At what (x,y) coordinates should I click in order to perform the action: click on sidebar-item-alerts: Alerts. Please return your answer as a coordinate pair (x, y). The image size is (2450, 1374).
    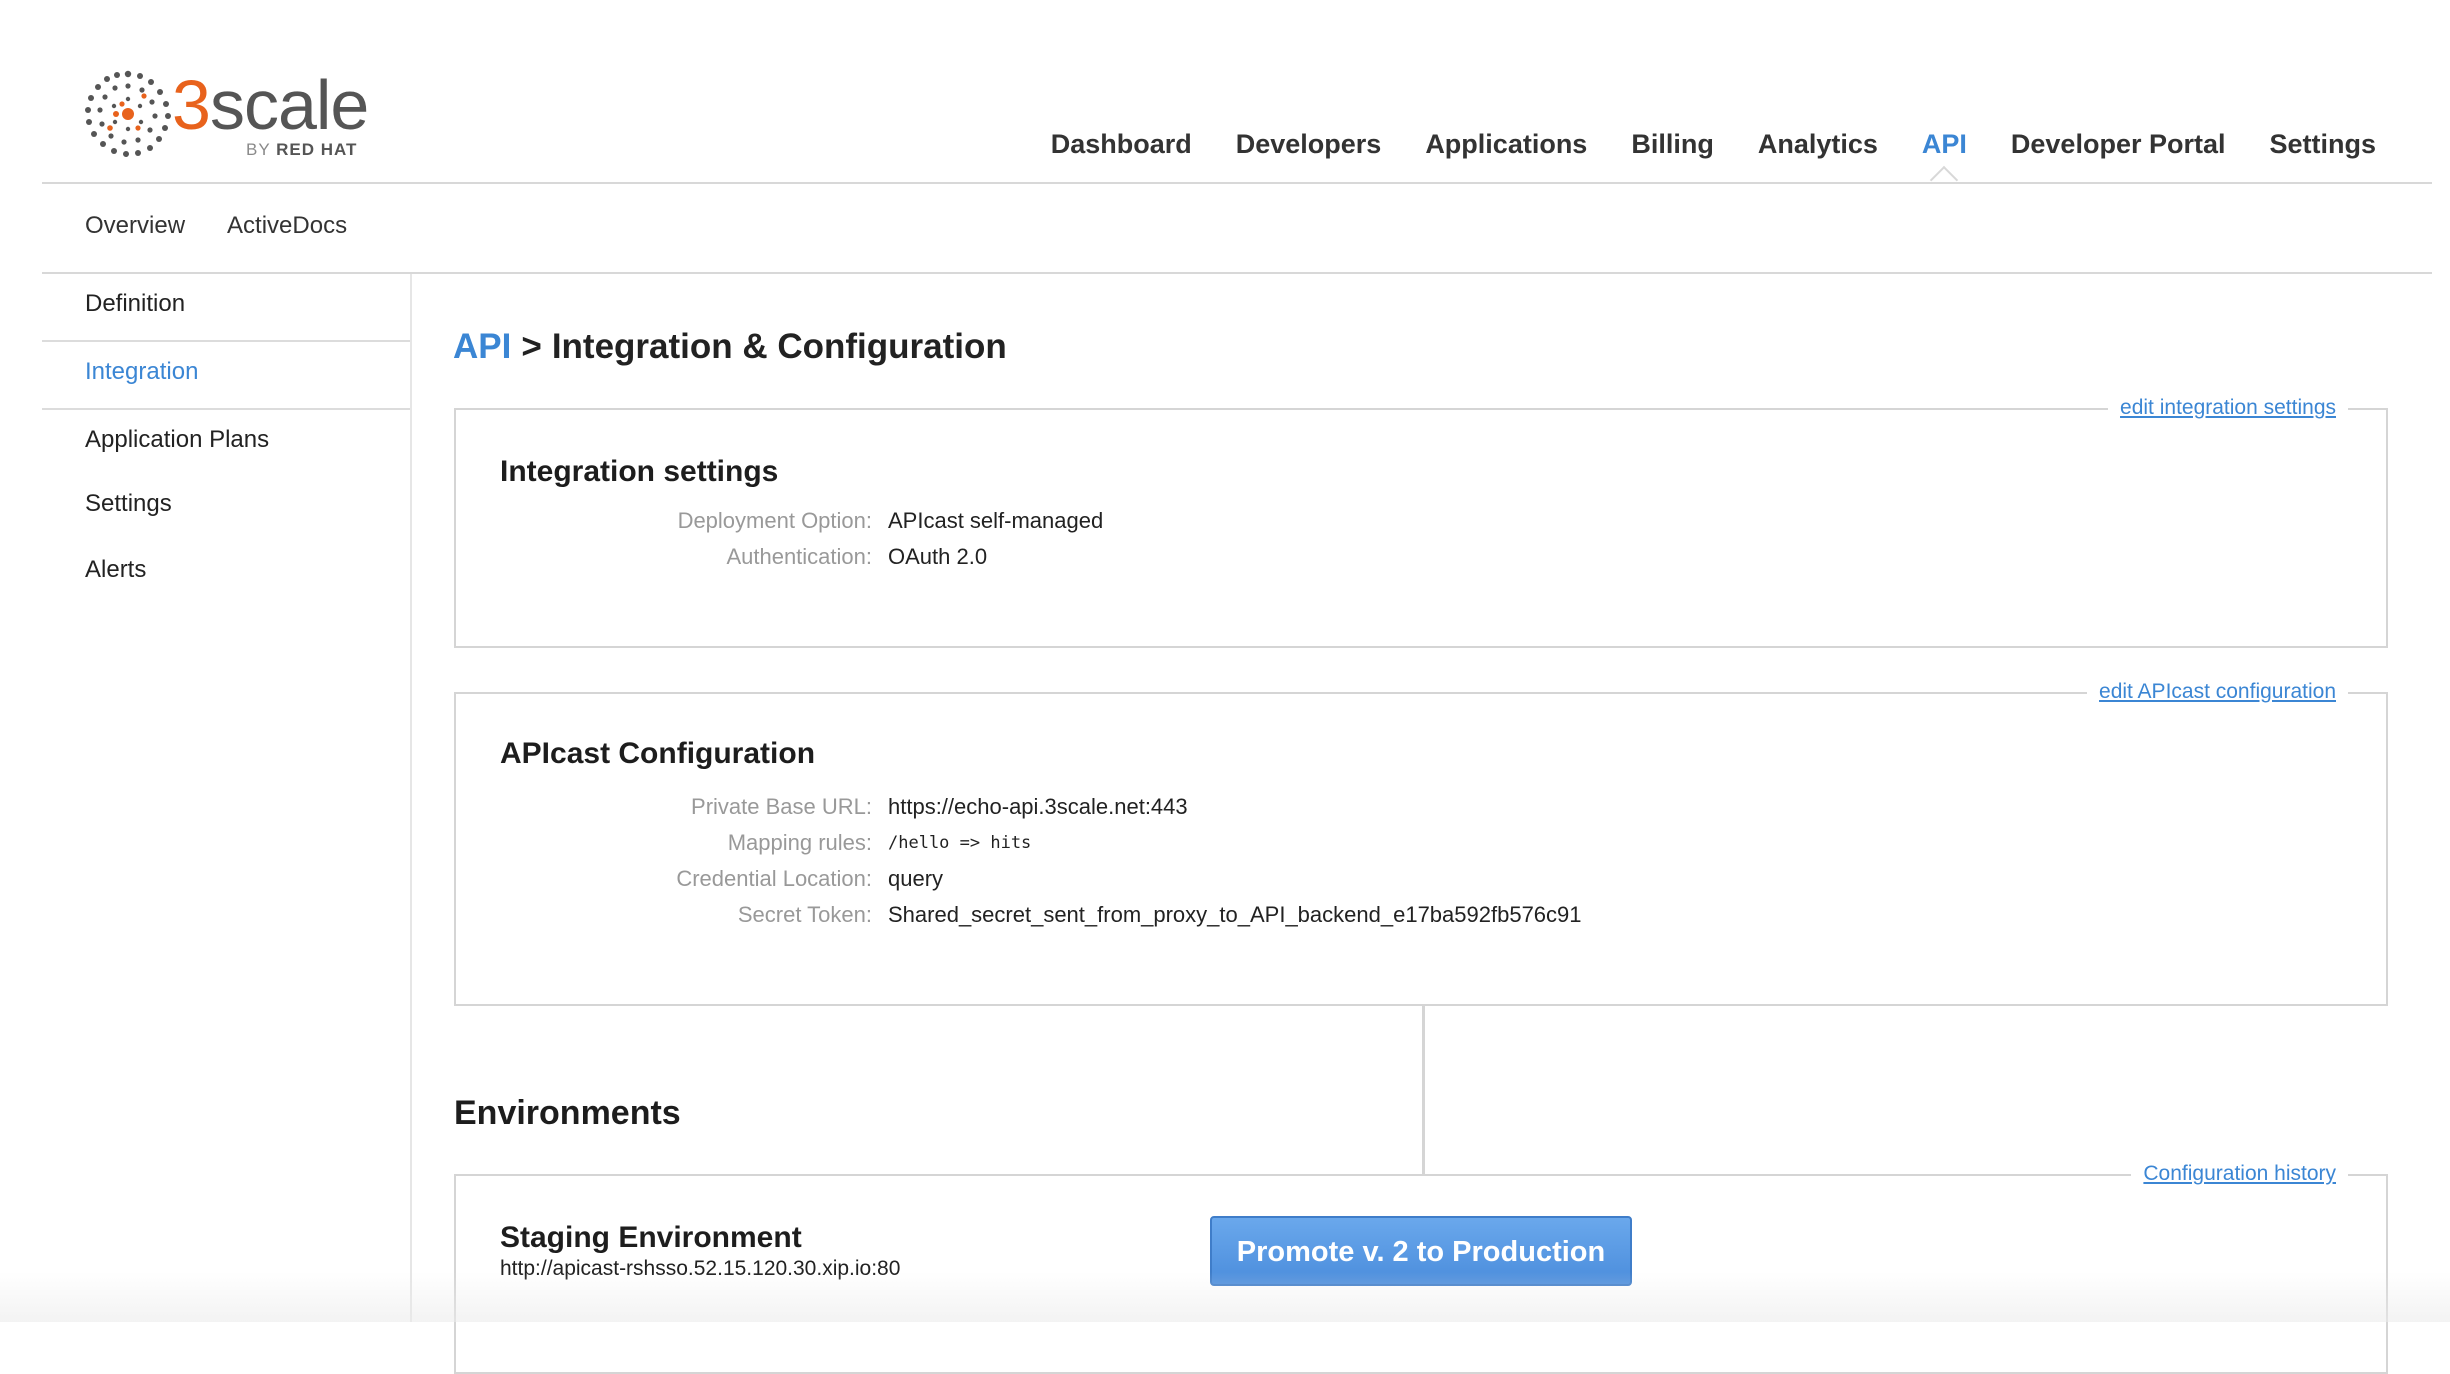
    Looking at the image, I should click on (115, 570).